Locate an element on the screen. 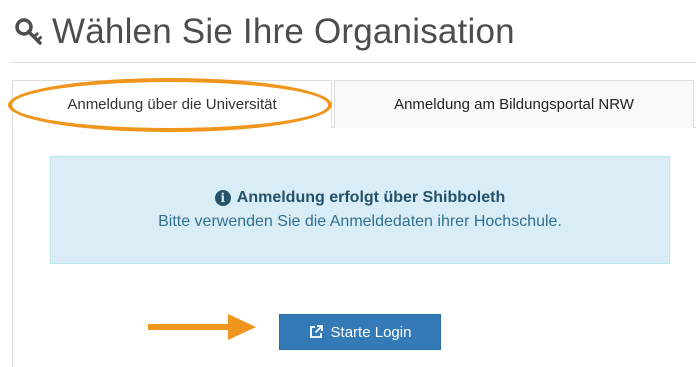 The height and width of the screenshot is (367, 696). tab-label: Anmeldung am Bildungsportal NRW is located at coordinates (514, 104).